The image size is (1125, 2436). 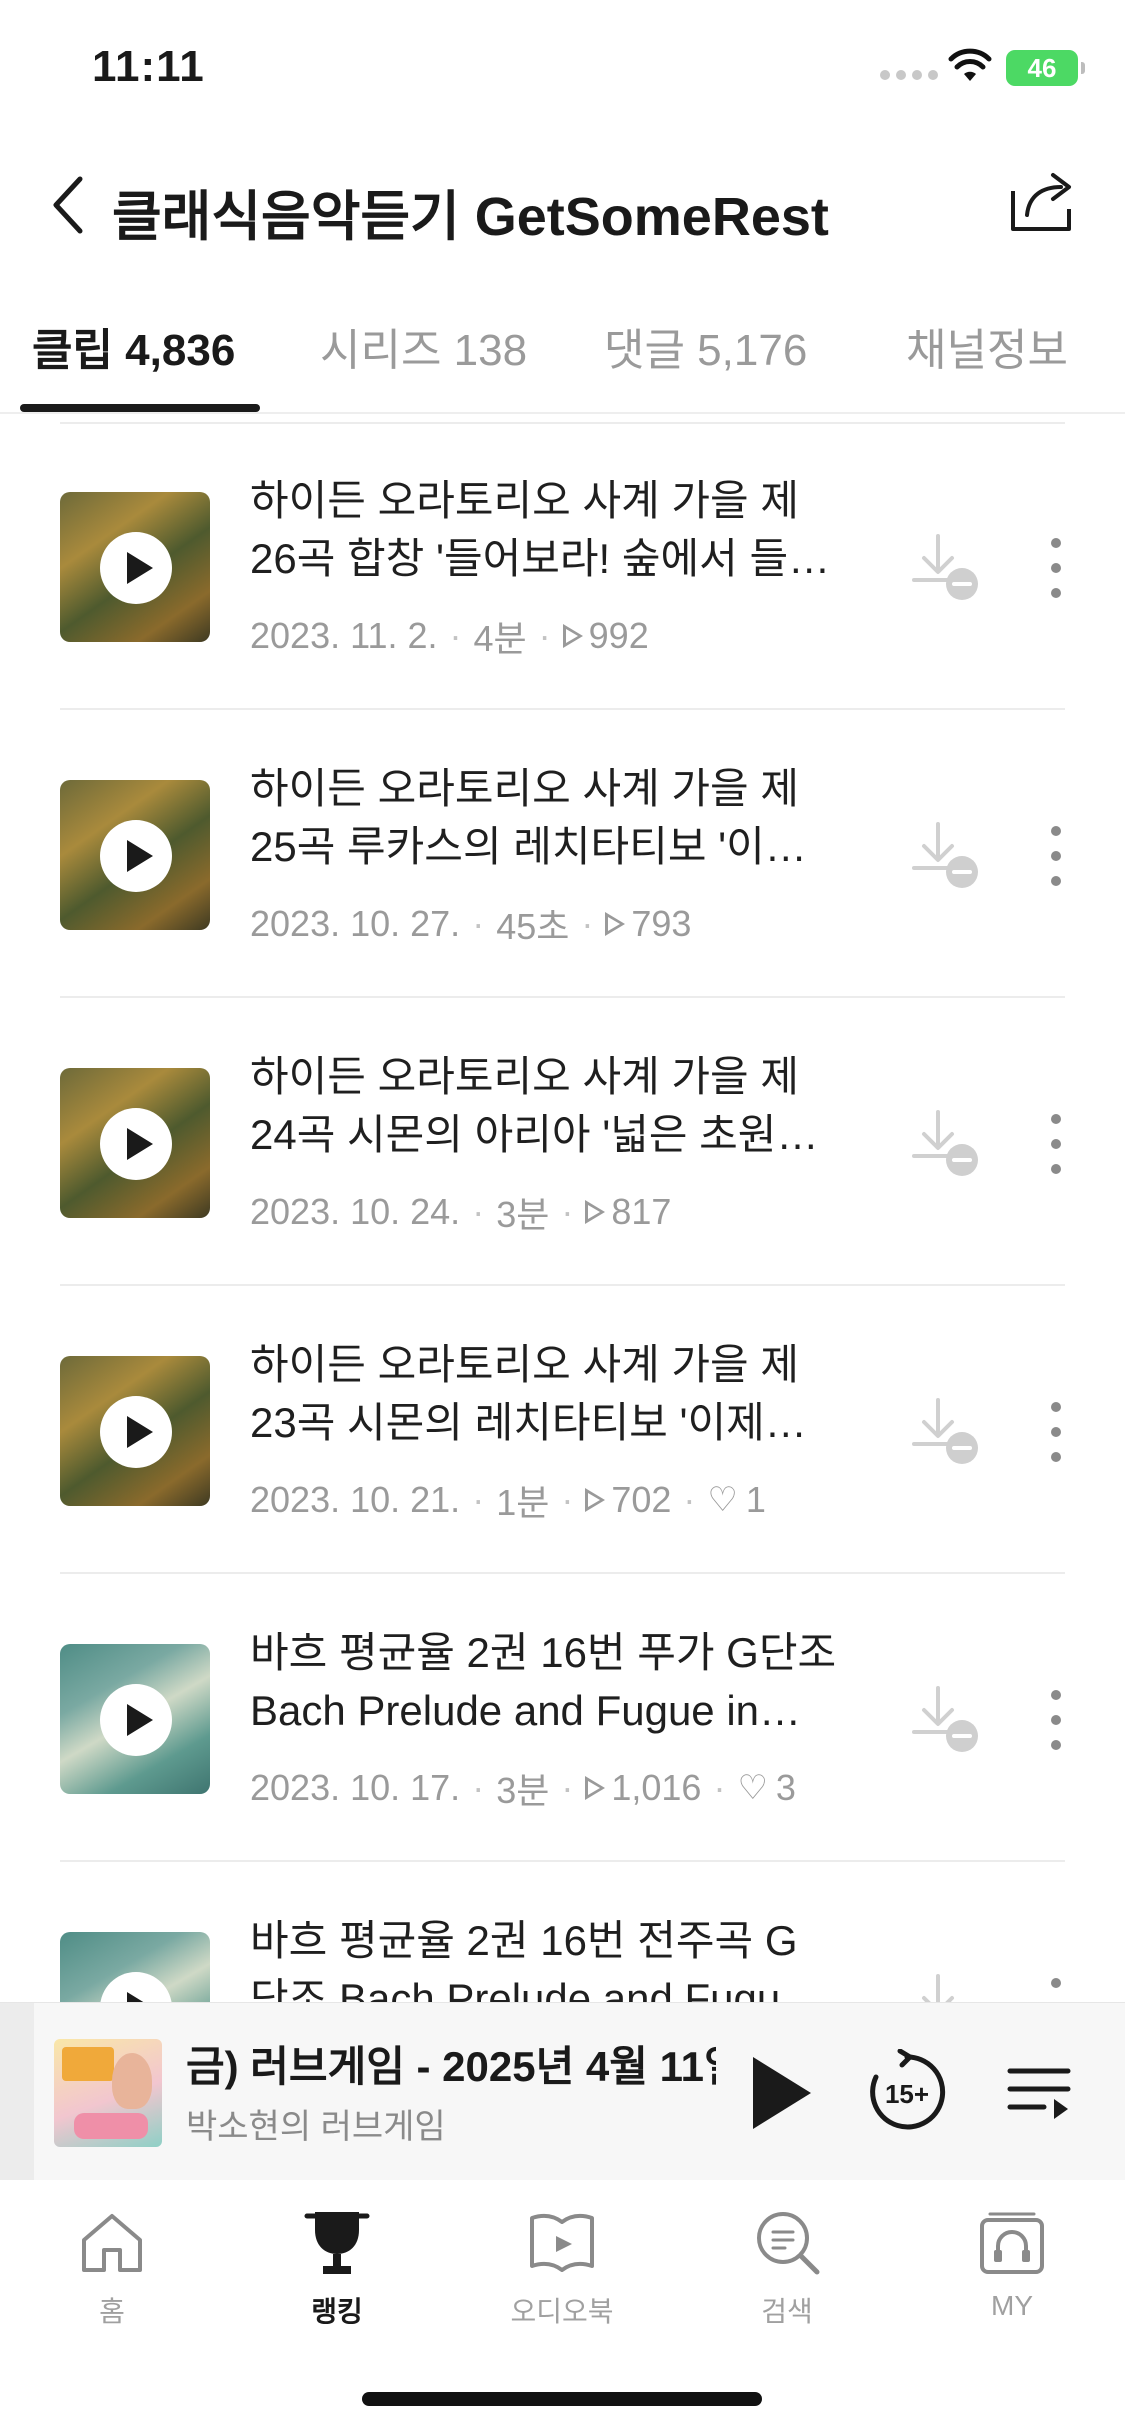 I want to click on skip-forward-15-icon: 15+, so click(x=907, y=2092).